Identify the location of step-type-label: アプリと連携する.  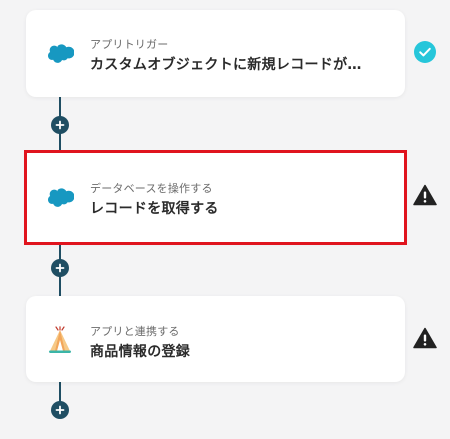
(135, 331).